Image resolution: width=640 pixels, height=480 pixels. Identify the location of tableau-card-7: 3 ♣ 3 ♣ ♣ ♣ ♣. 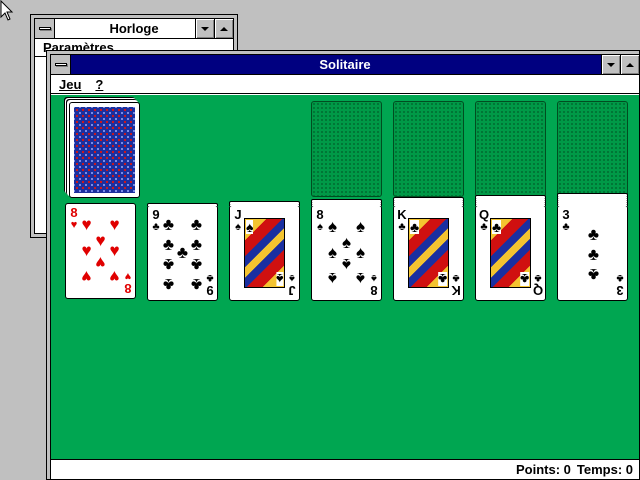
(592, 247).